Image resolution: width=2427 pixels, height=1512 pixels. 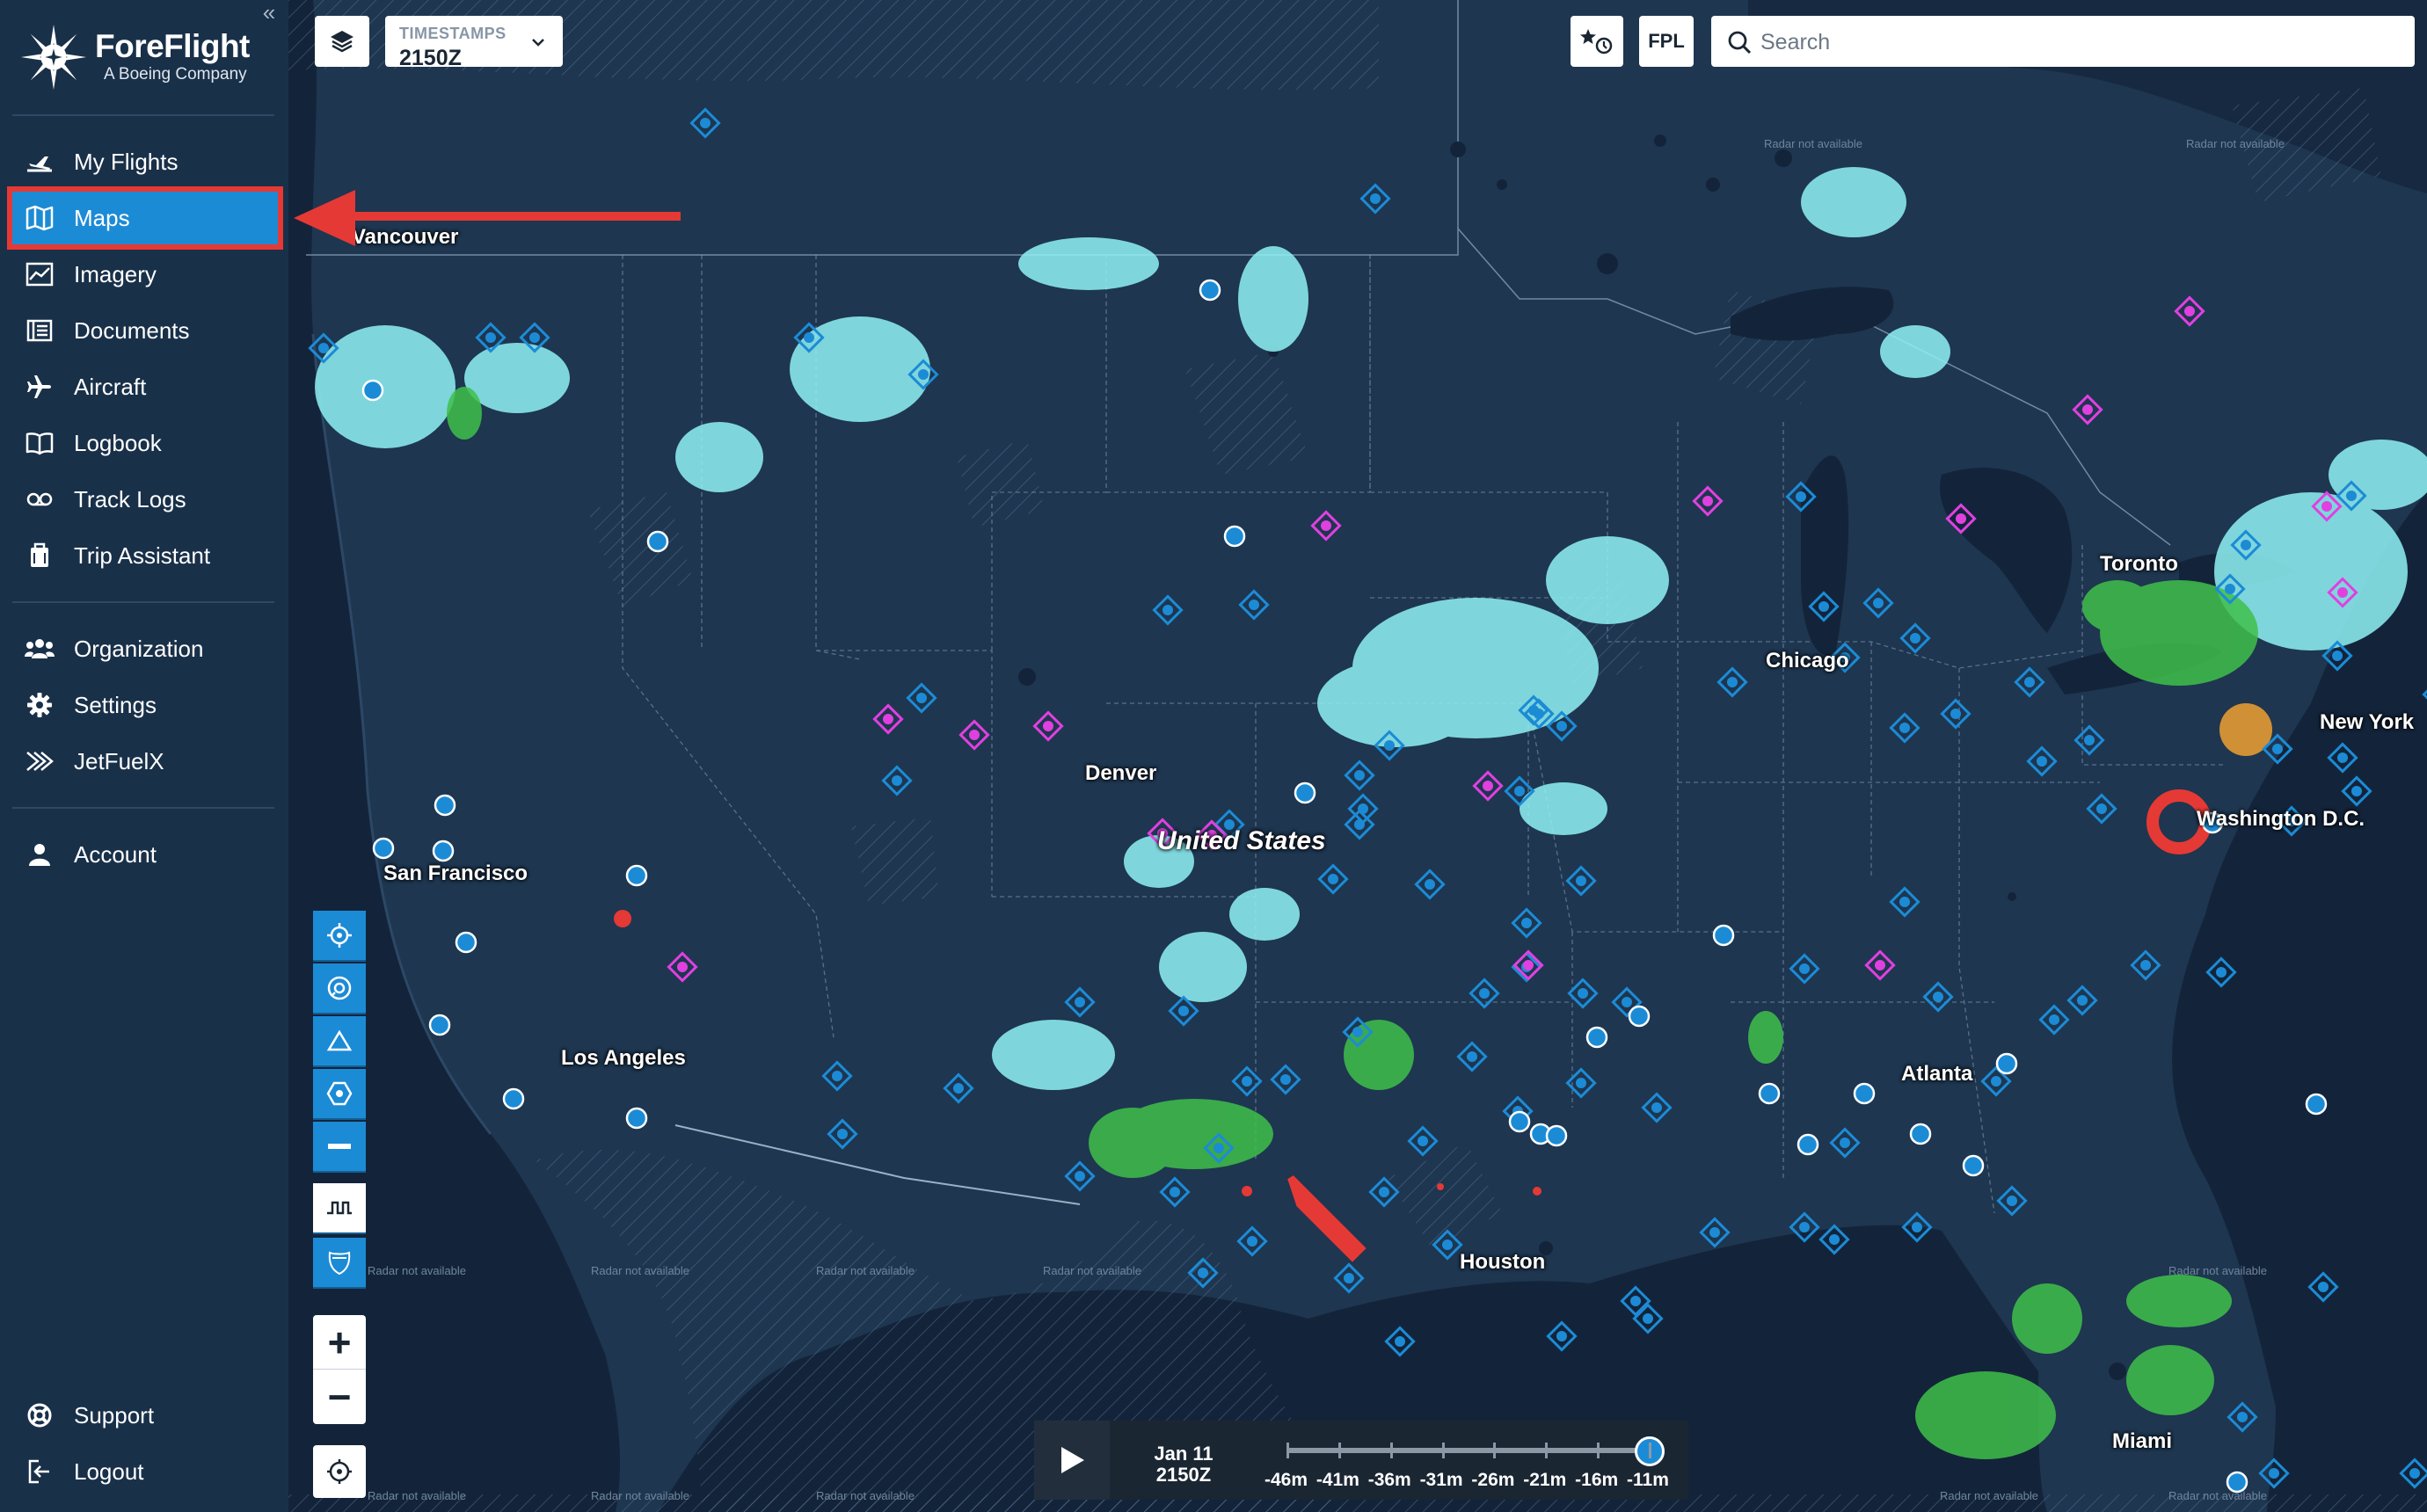 I want to click on sidebar-item-logout: Logout, so click(x=143, y=1472).